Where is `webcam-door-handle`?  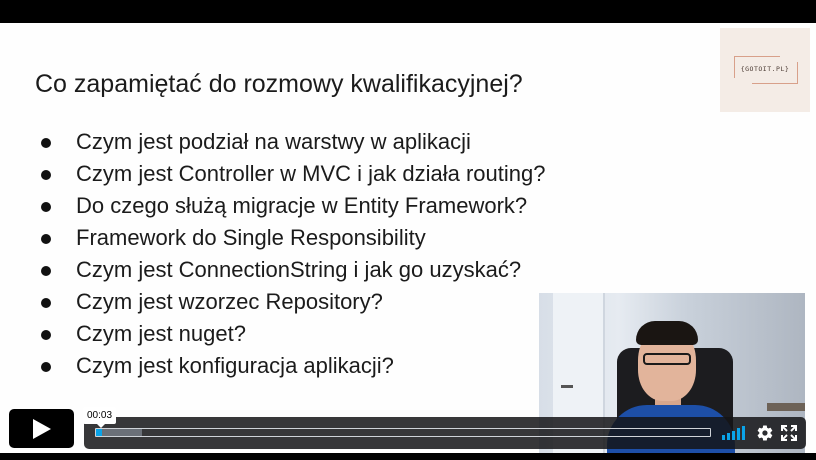 webcam-door-handle is located at coordinates (567, 386).